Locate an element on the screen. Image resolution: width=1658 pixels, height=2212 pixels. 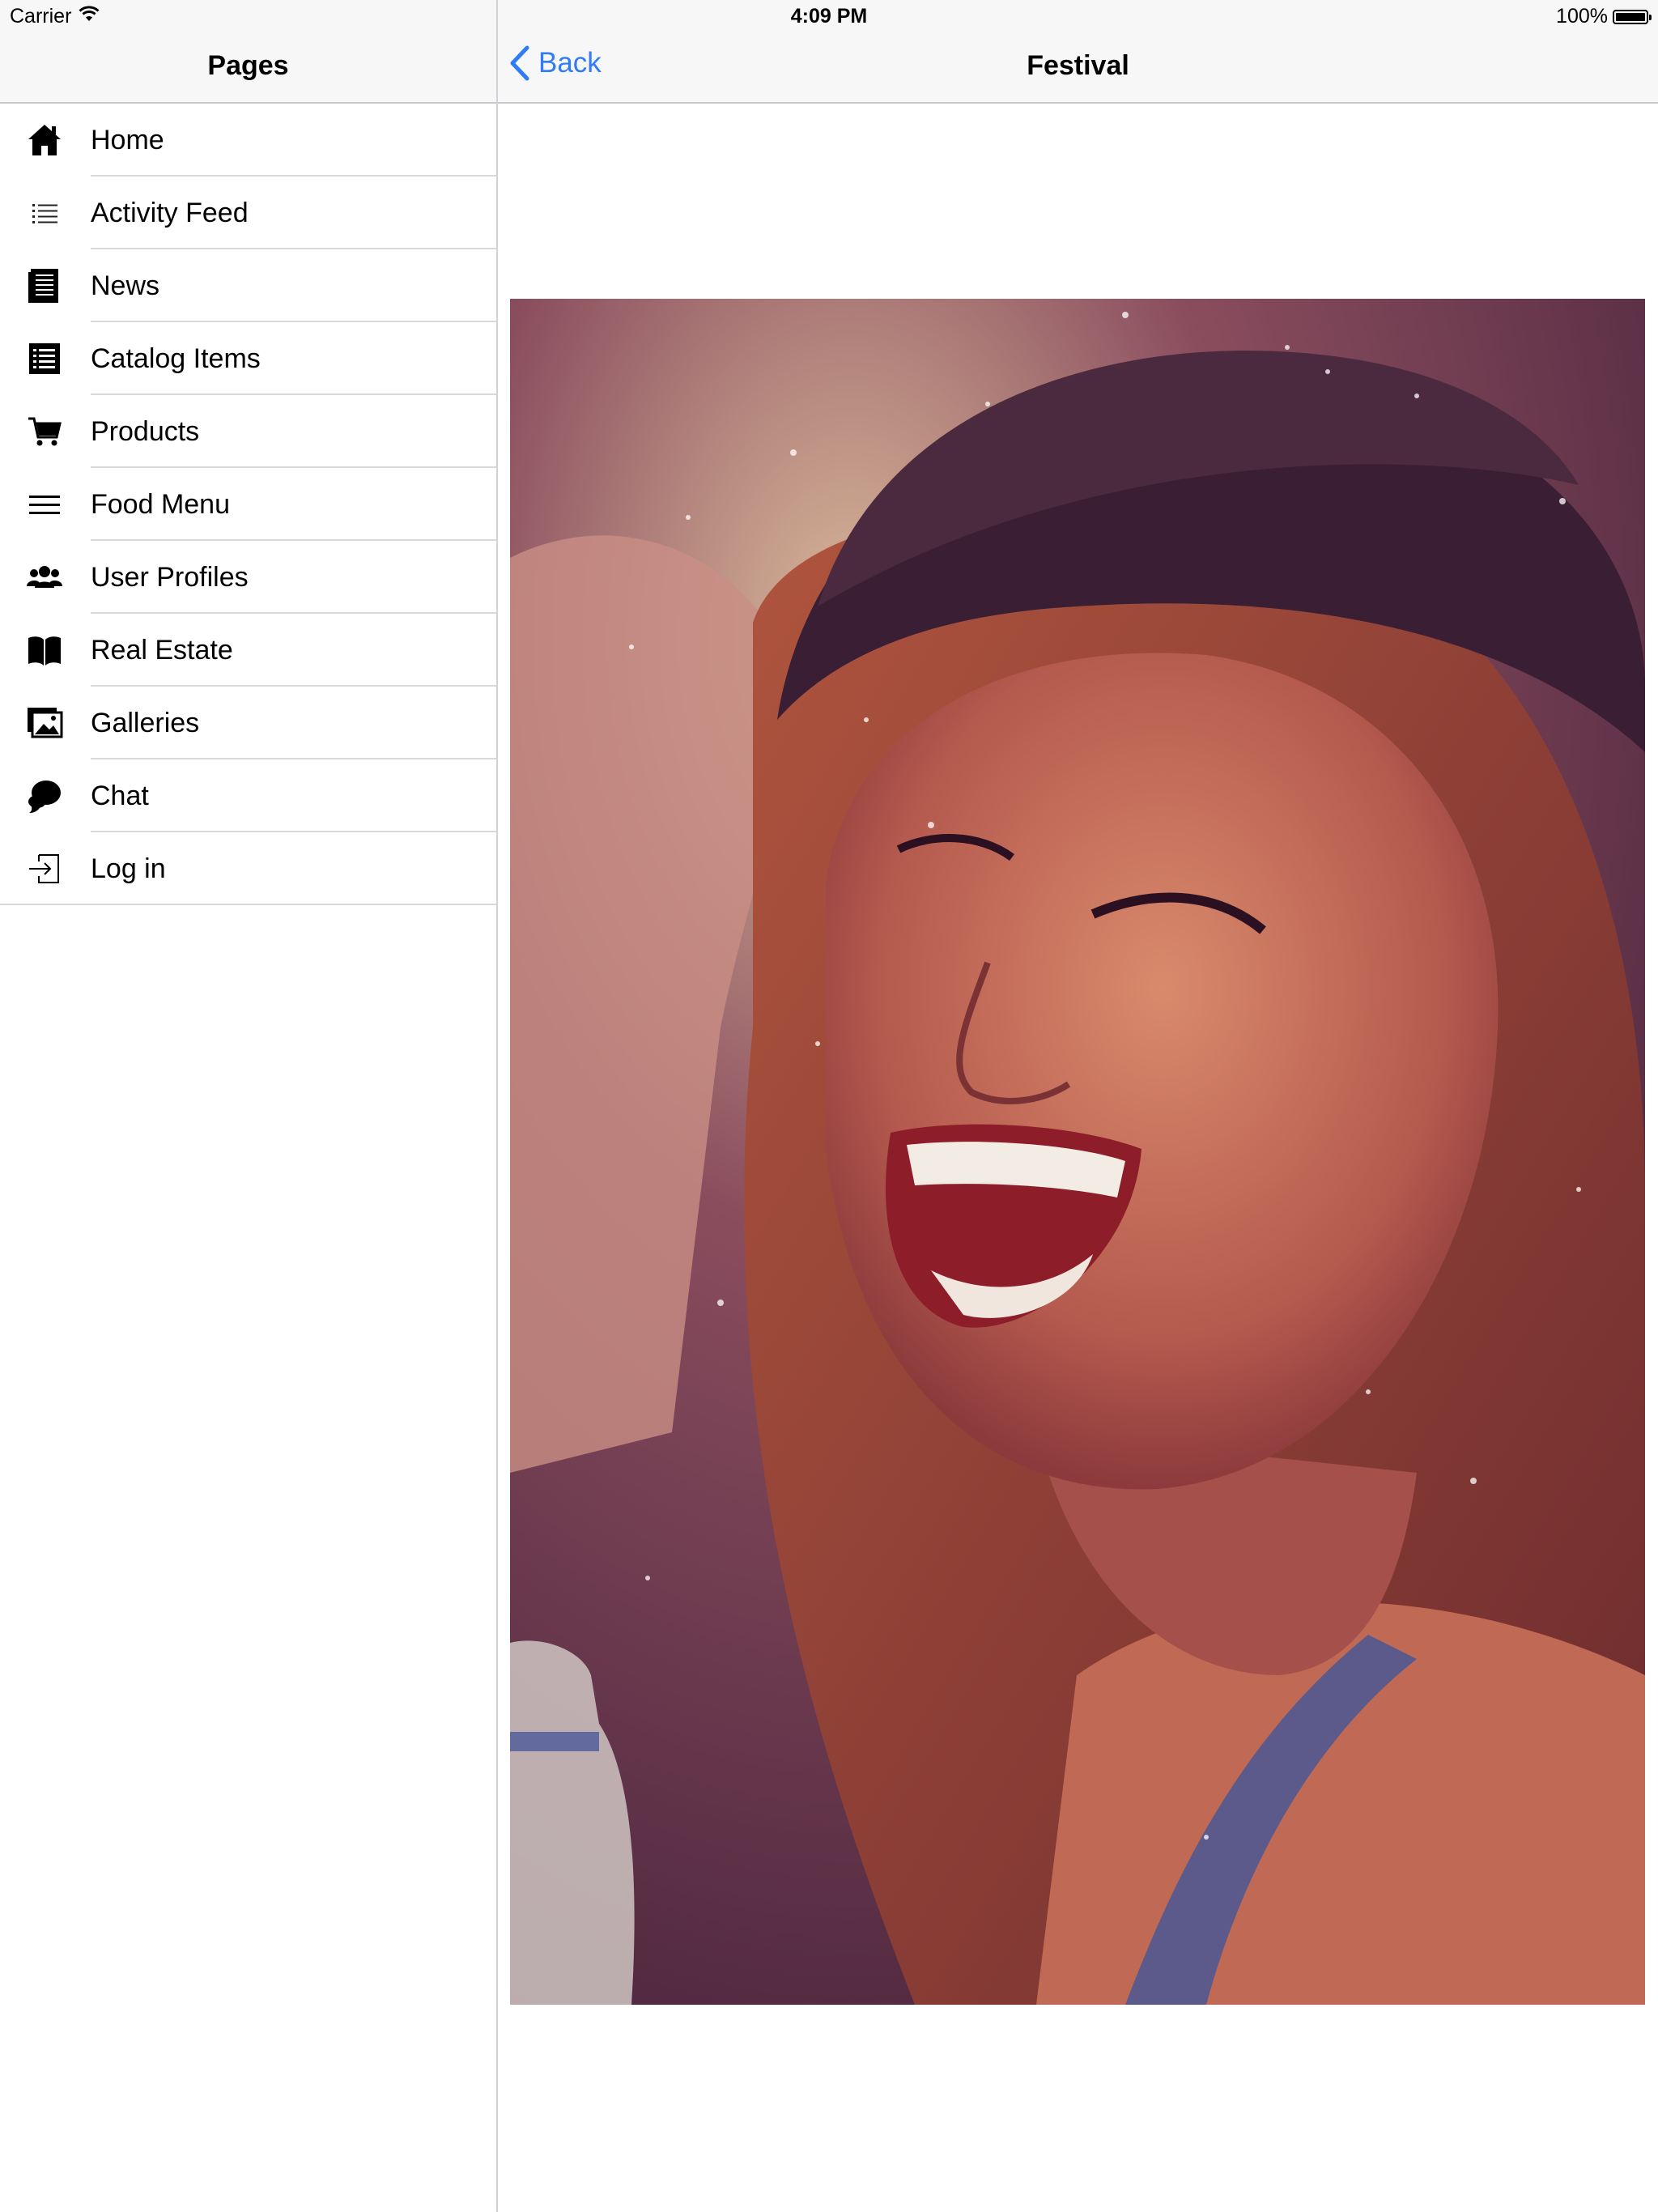
battery-level is located at coordinates (1630, 16).